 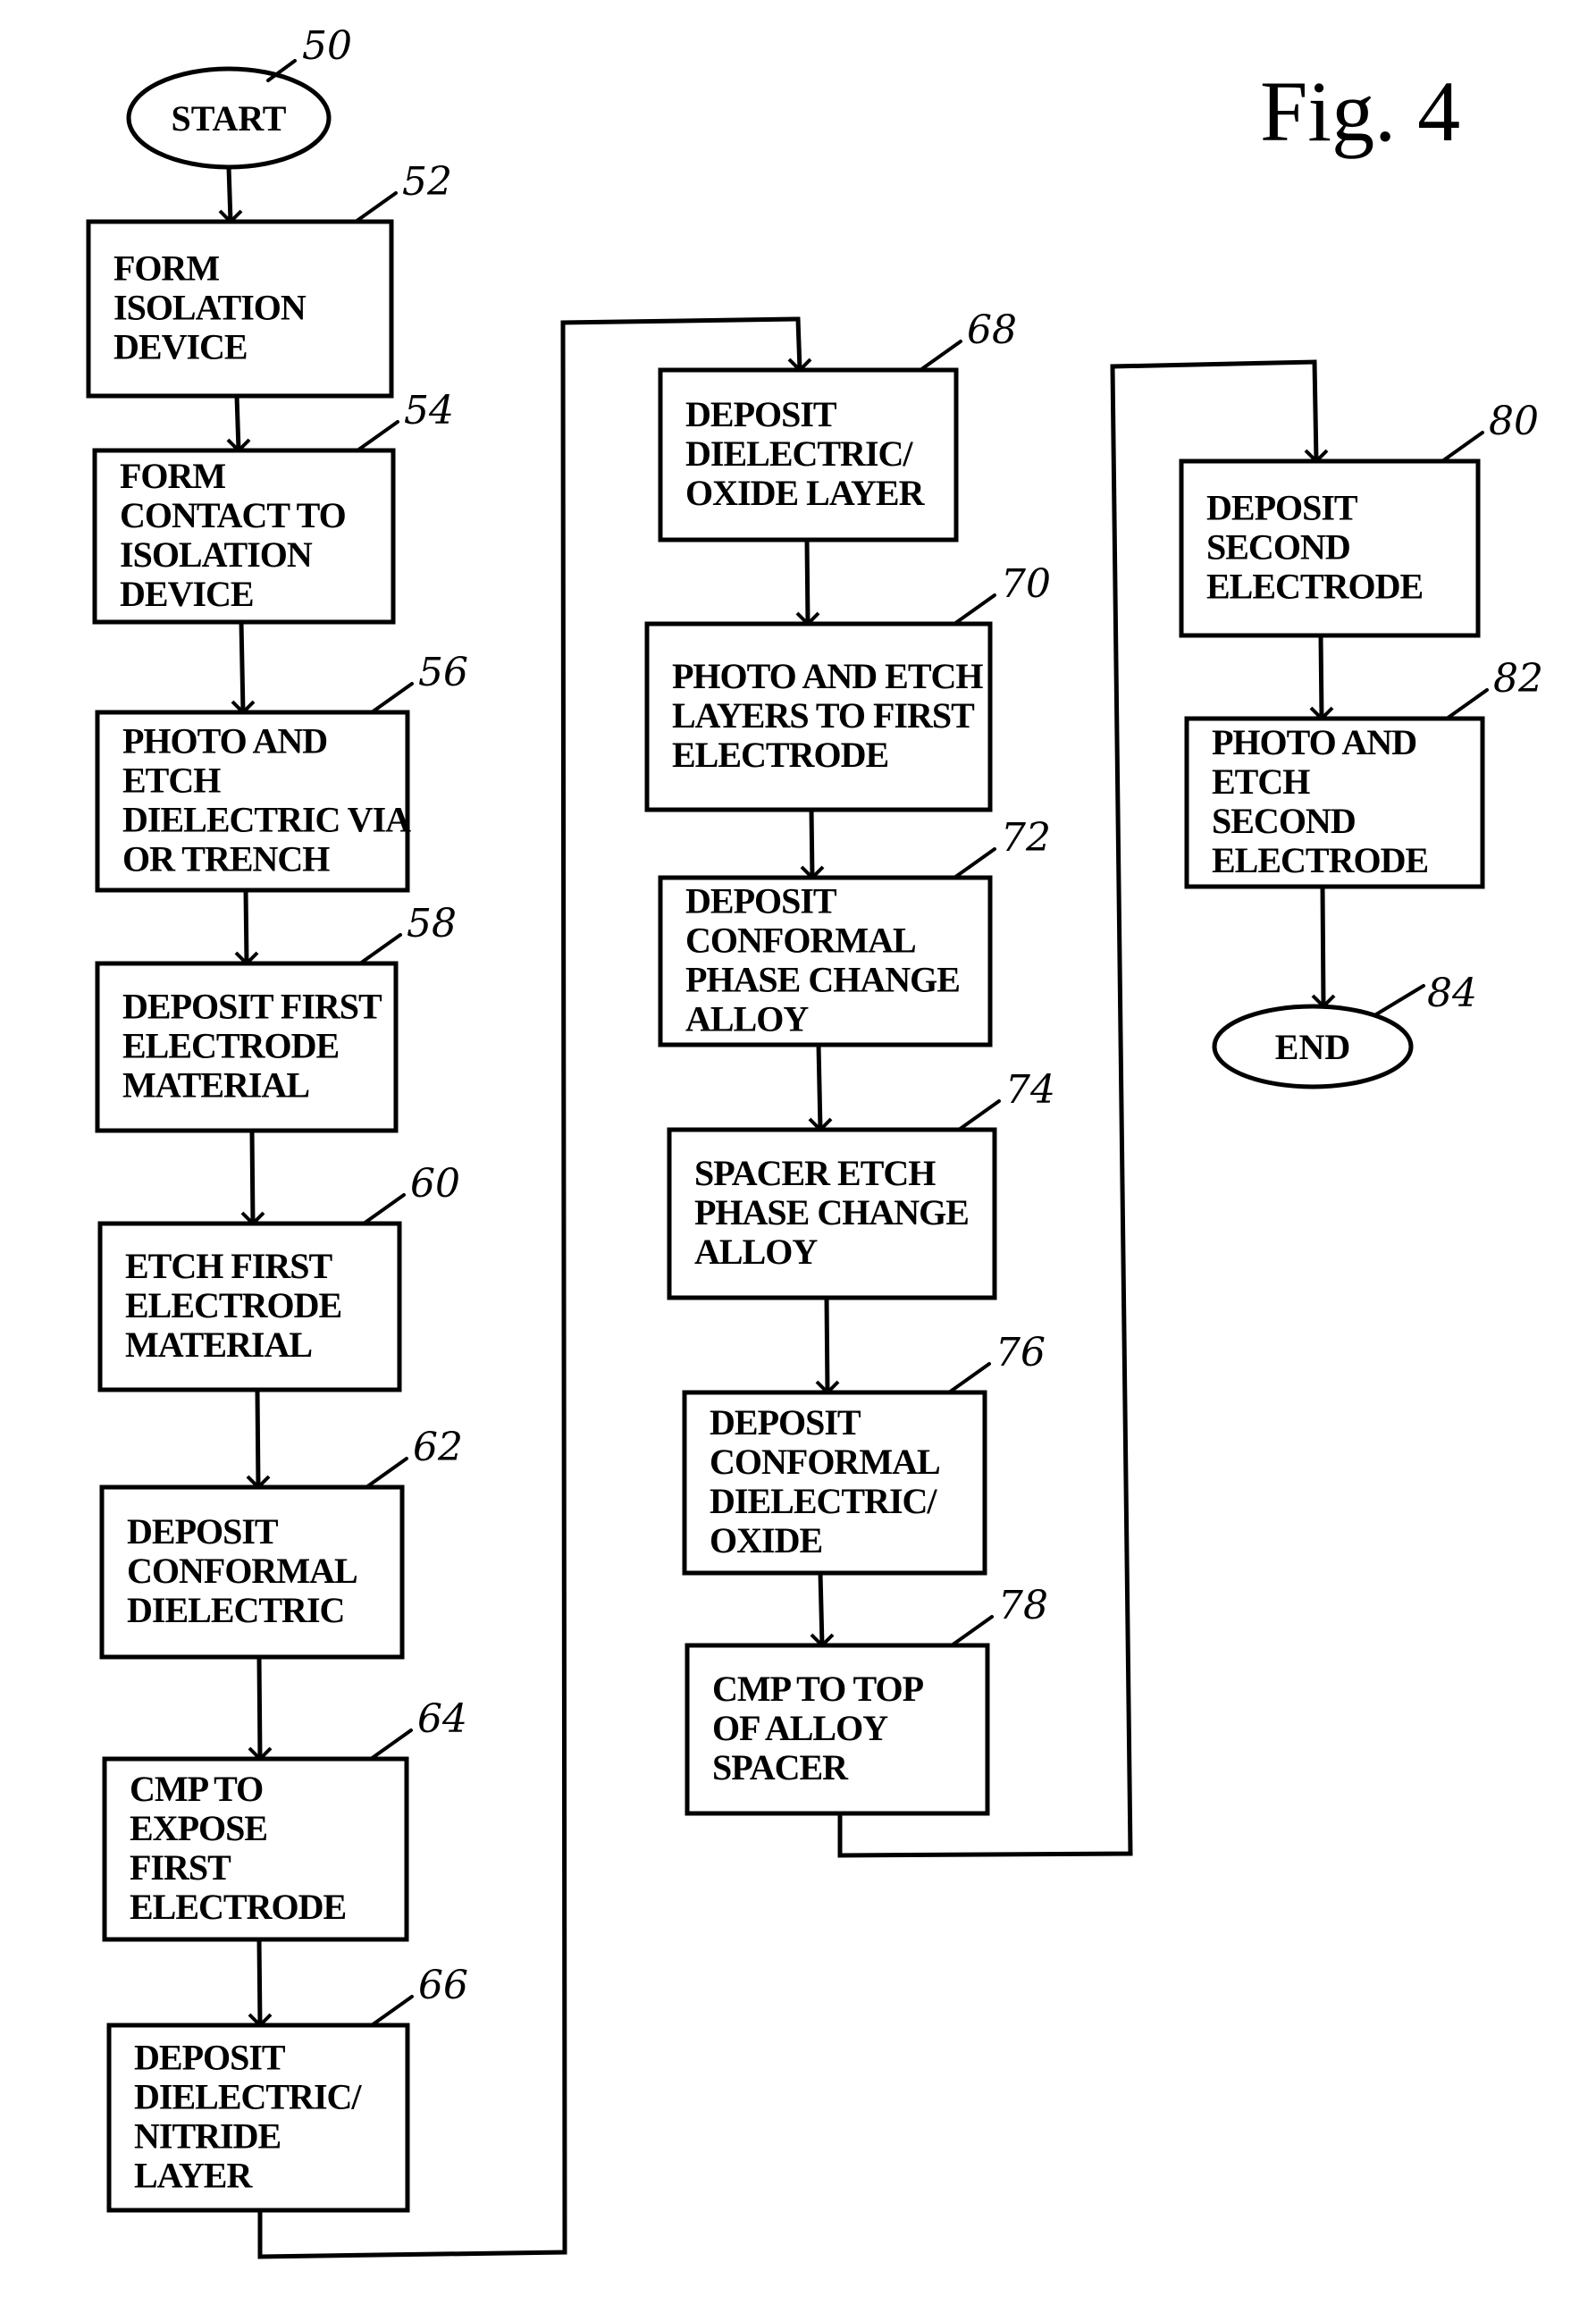 What do you see at coordinates (992, 330) in the screenshot?
I see `ref-number: 68` at bounding box center [992, 330].